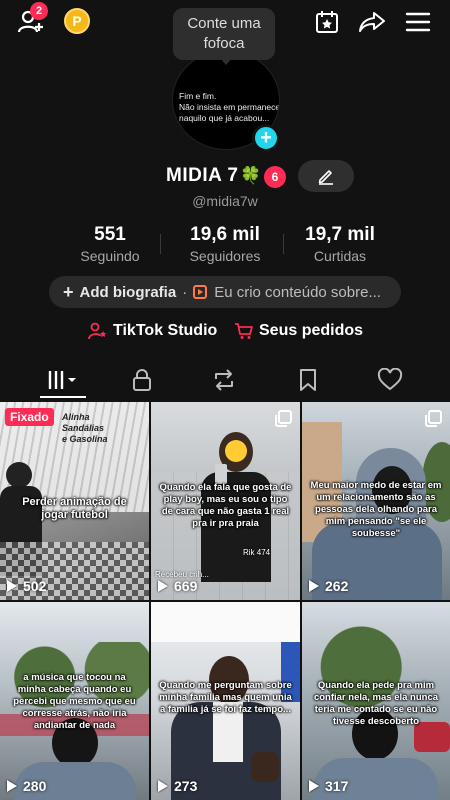 This screenshot has height=800, width=450. Describe the element at coordinates (266, 138) in the screenshot. I see `add-story-button: +` at that location.